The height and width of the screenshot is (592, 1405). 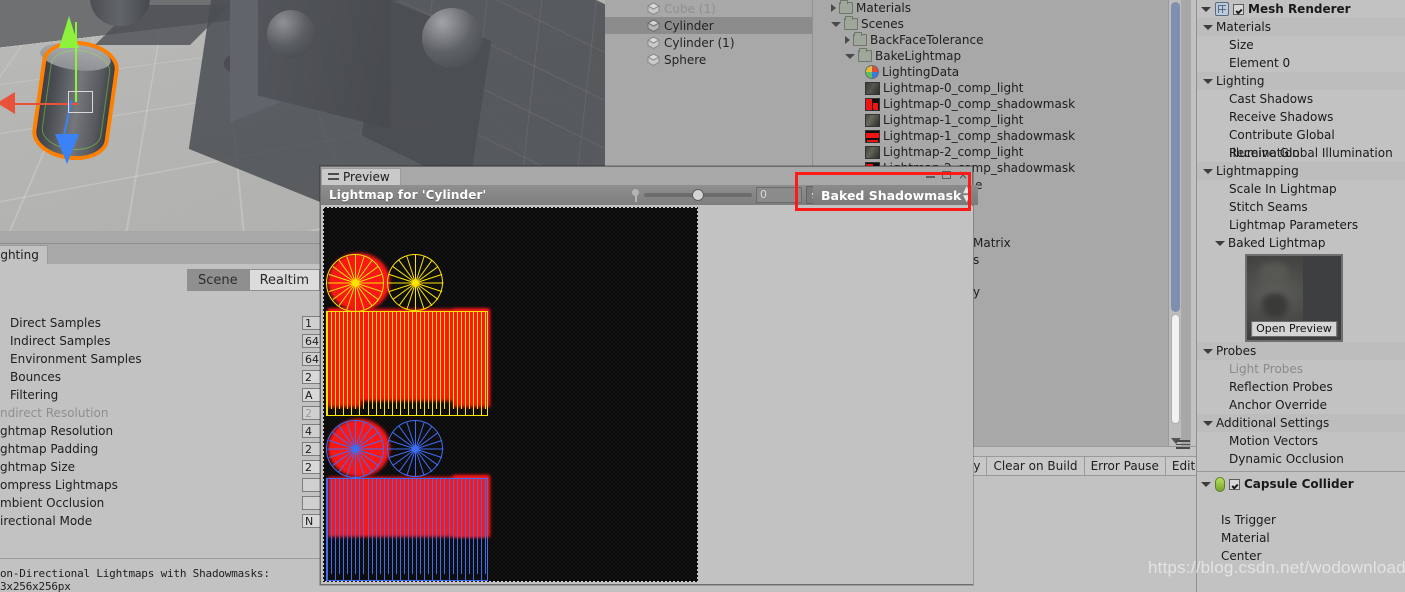 What do you see at coordinates (1301, 520) in the screenshot?
I see `property-is-trigger: Is Trigger` at bounding box center [1301, 520].